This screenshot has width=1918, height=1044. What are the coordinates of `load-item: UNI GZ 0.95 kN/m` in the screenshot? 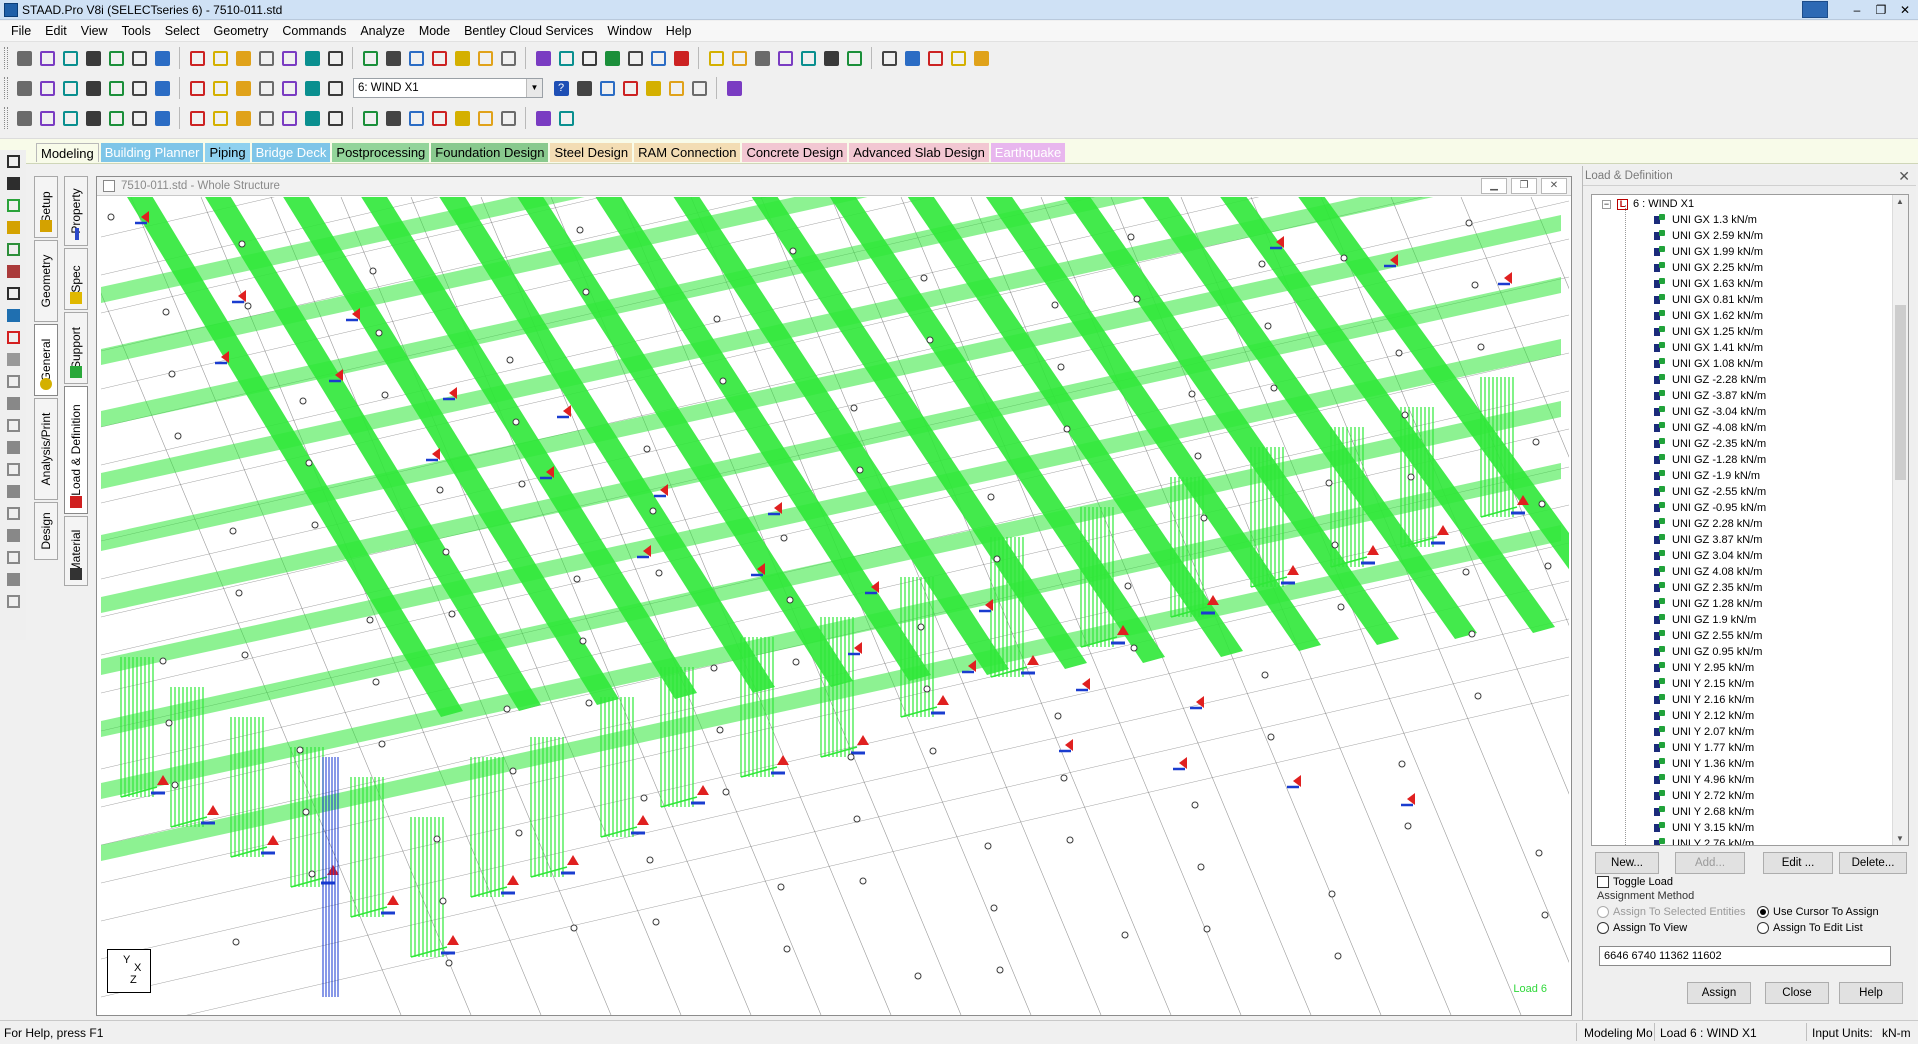 It's located at (1710, 652).